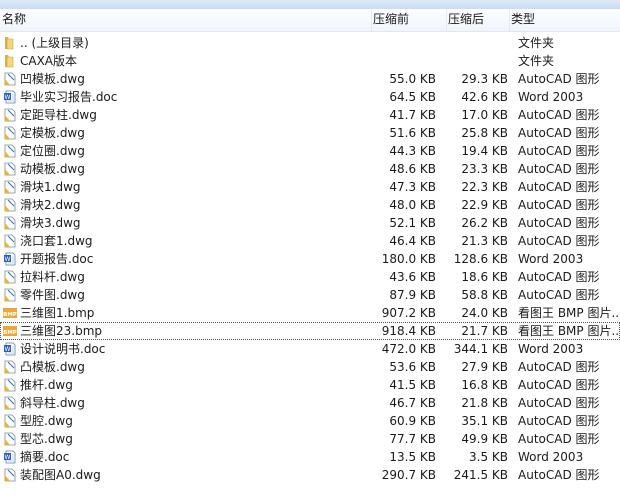  I want to click on size-after: 25.8 KB, so click(484, 133).